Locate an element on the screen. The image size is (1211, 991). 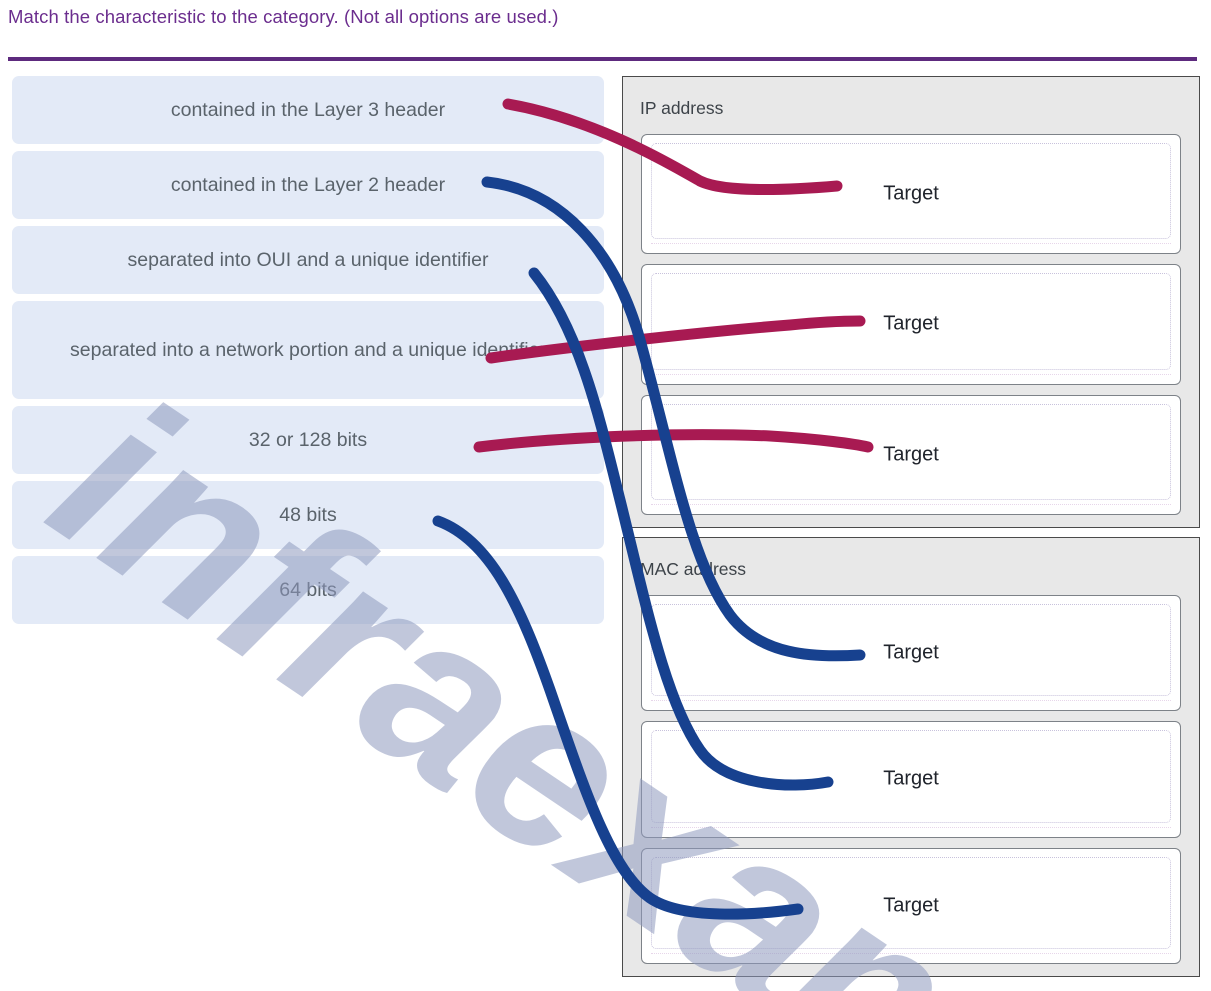
option-label: 32 or 128 bits is located at coordinates (308, 439).